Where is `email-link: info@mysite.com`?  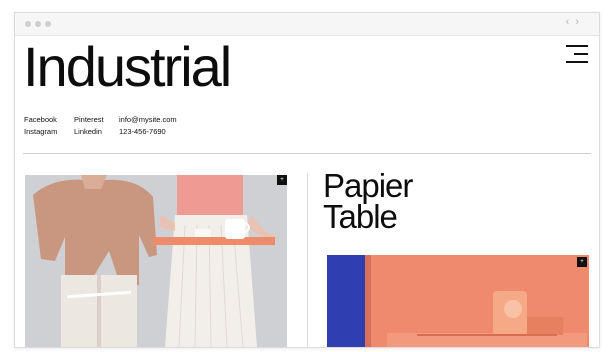
email-link: info@mysite.com is located at coordinates (148, 120).